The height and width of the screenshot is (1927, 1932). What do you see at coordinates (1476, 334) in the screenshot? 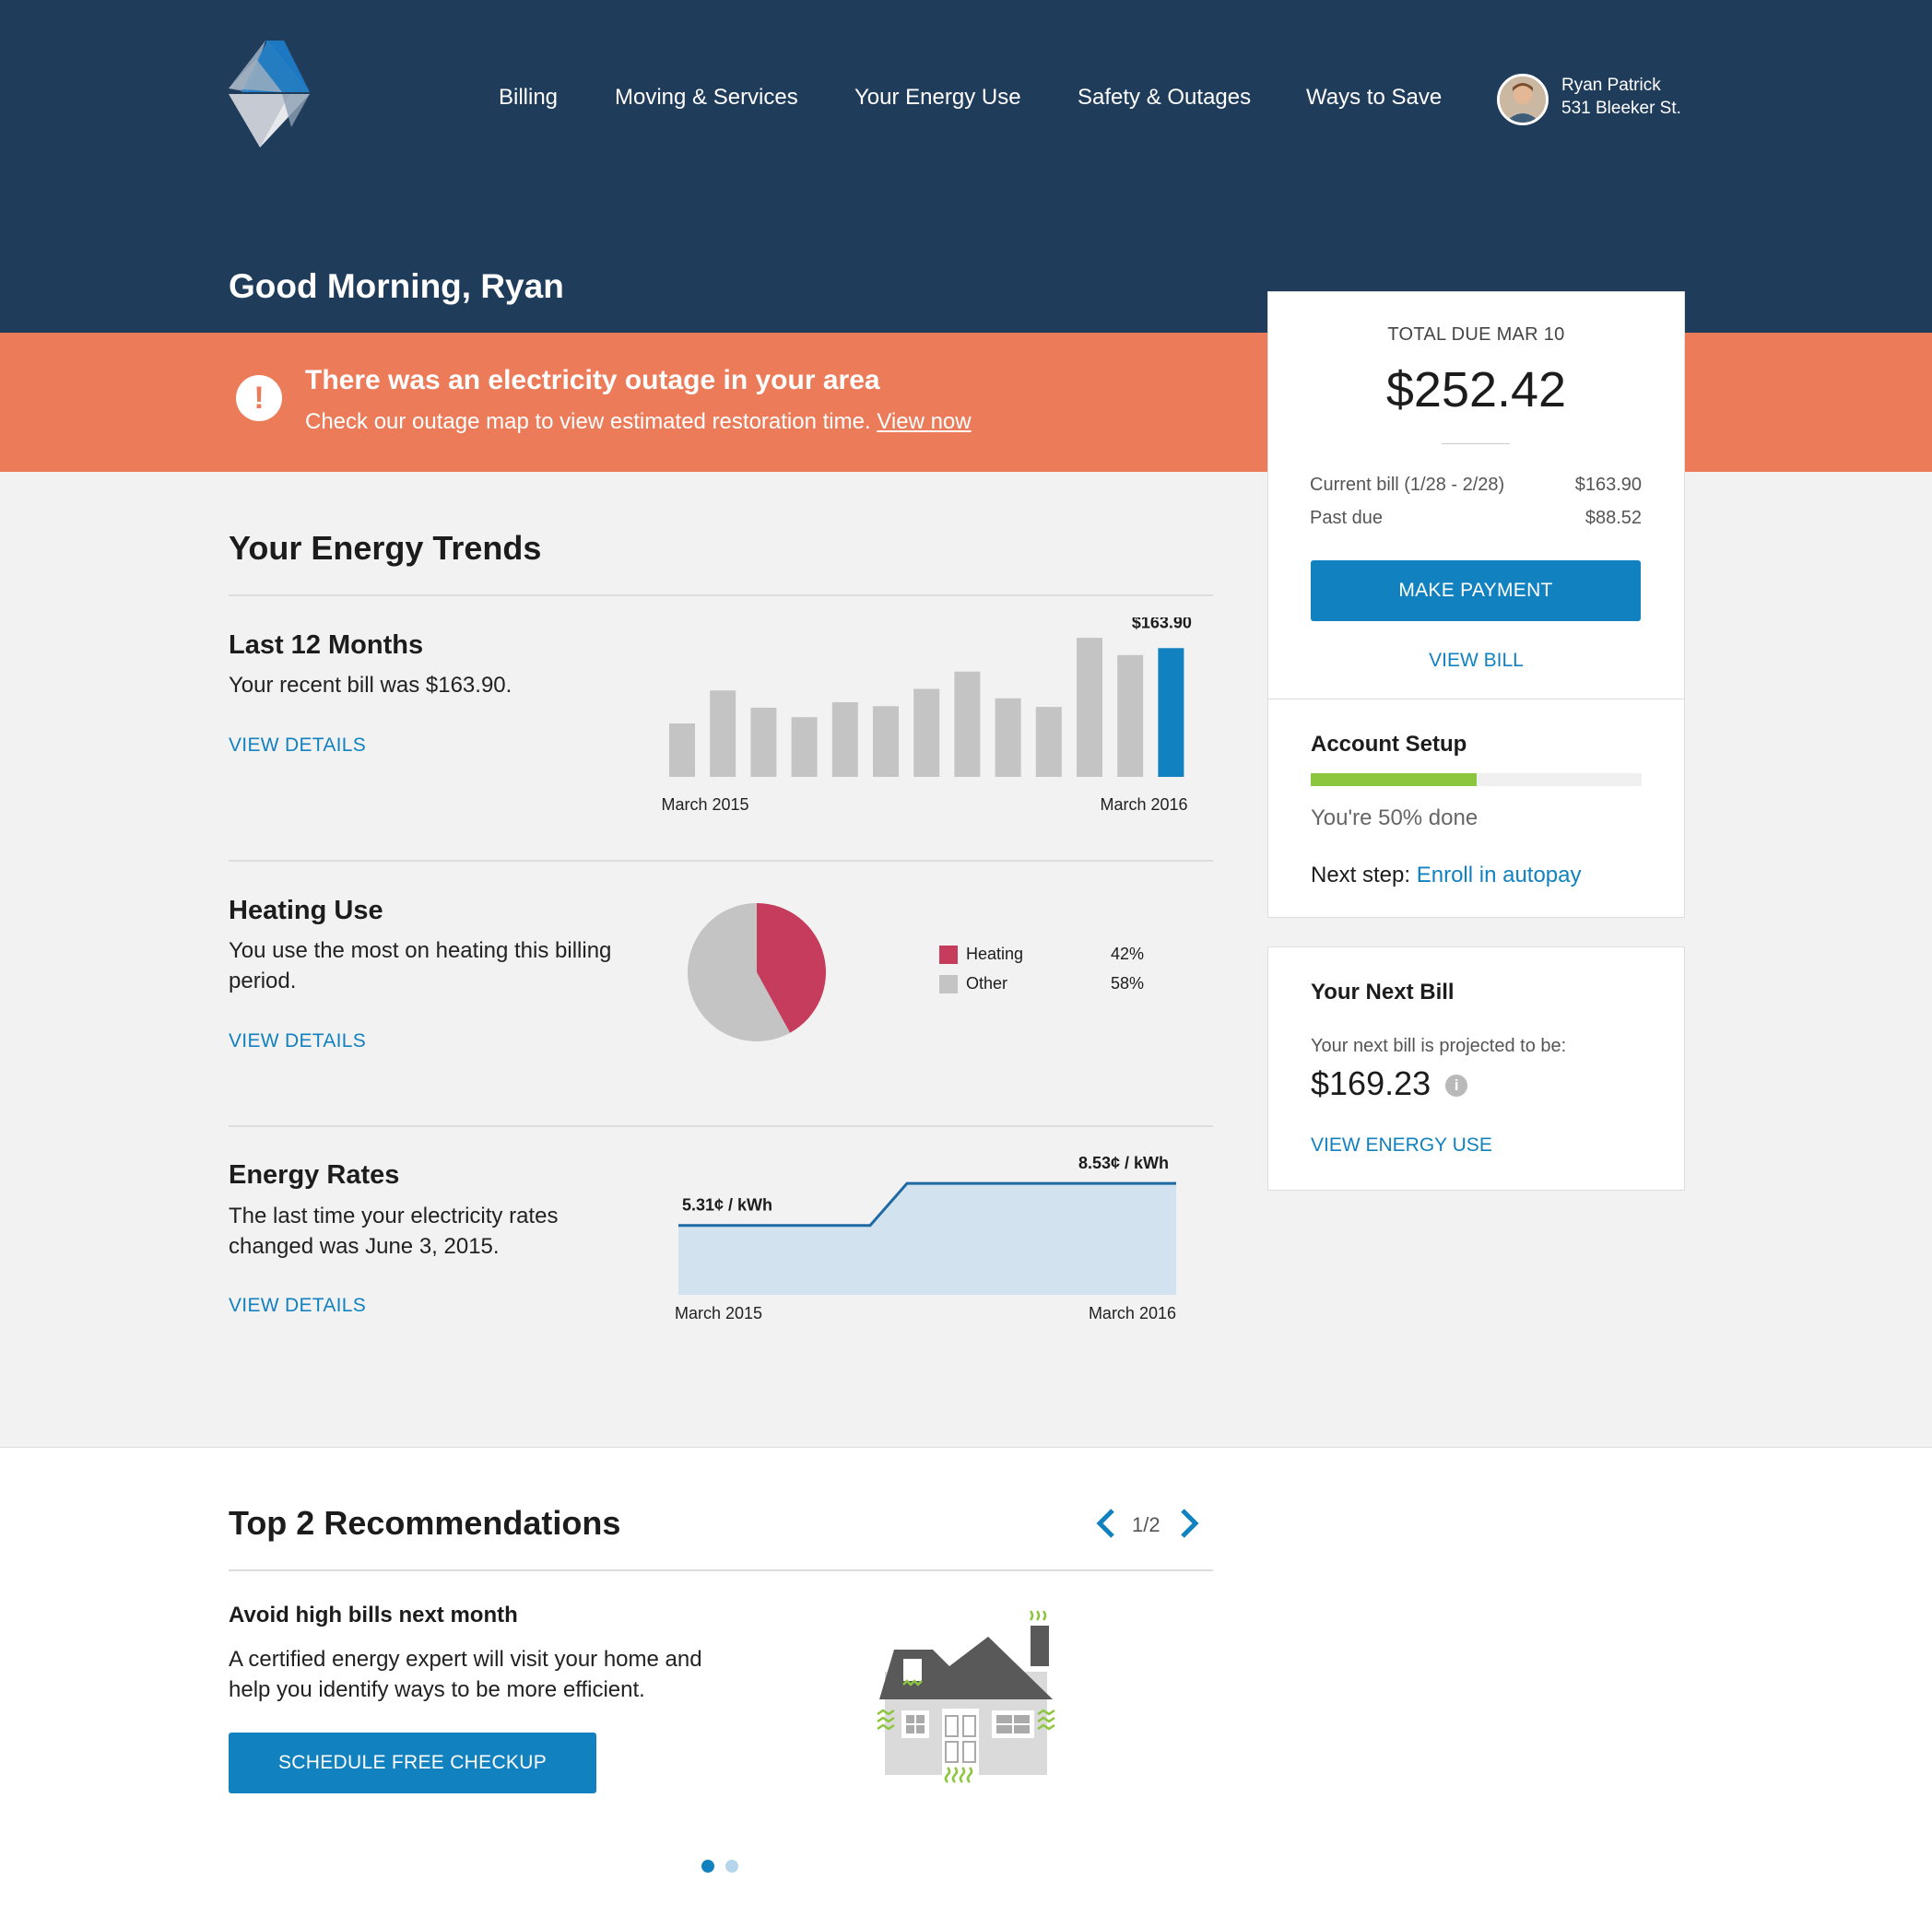
I see `total-due-label: TOTAL DUE MAR 10` at bounding box center [1476, 334].